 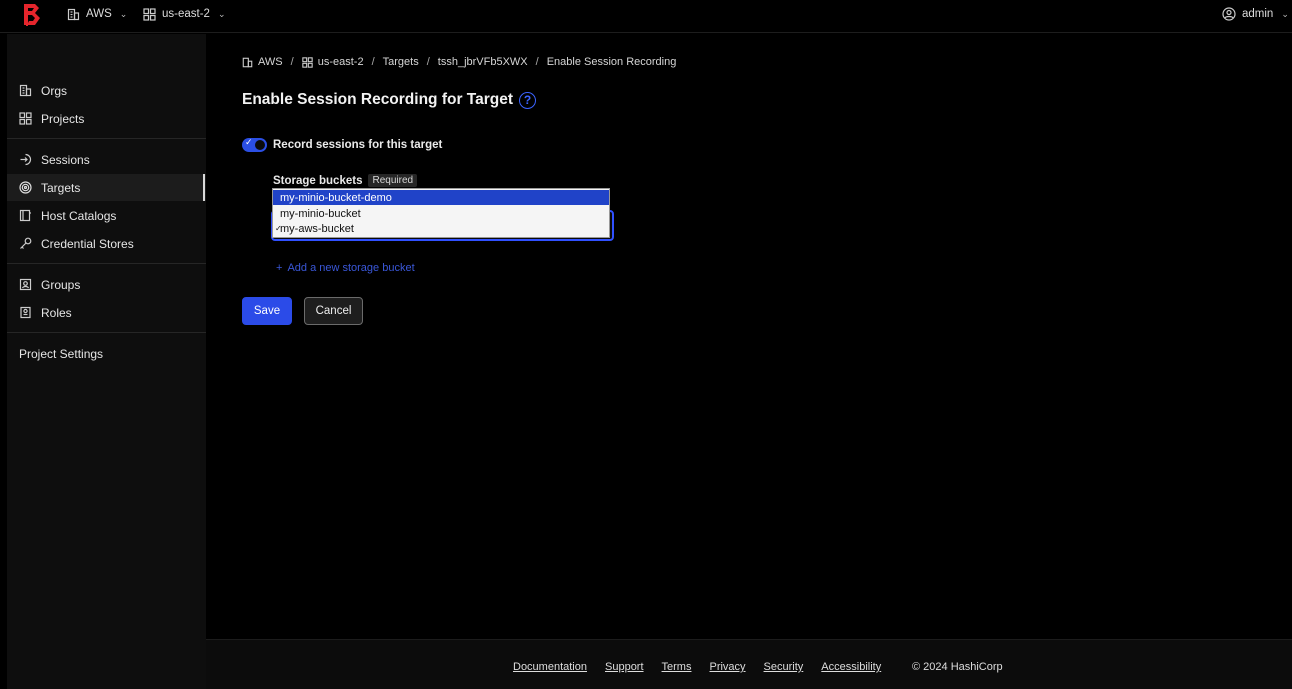 I want to click on option-label: my-aws-bucket, so click(x=317, y=228).